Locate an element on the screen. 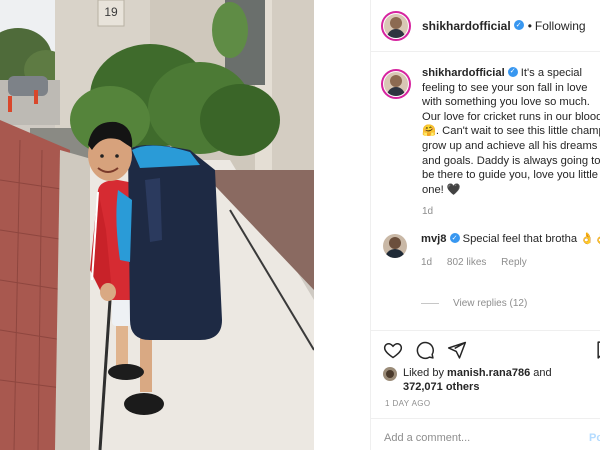  likes-count: 372,071 others is located at coordinates (441, 387).